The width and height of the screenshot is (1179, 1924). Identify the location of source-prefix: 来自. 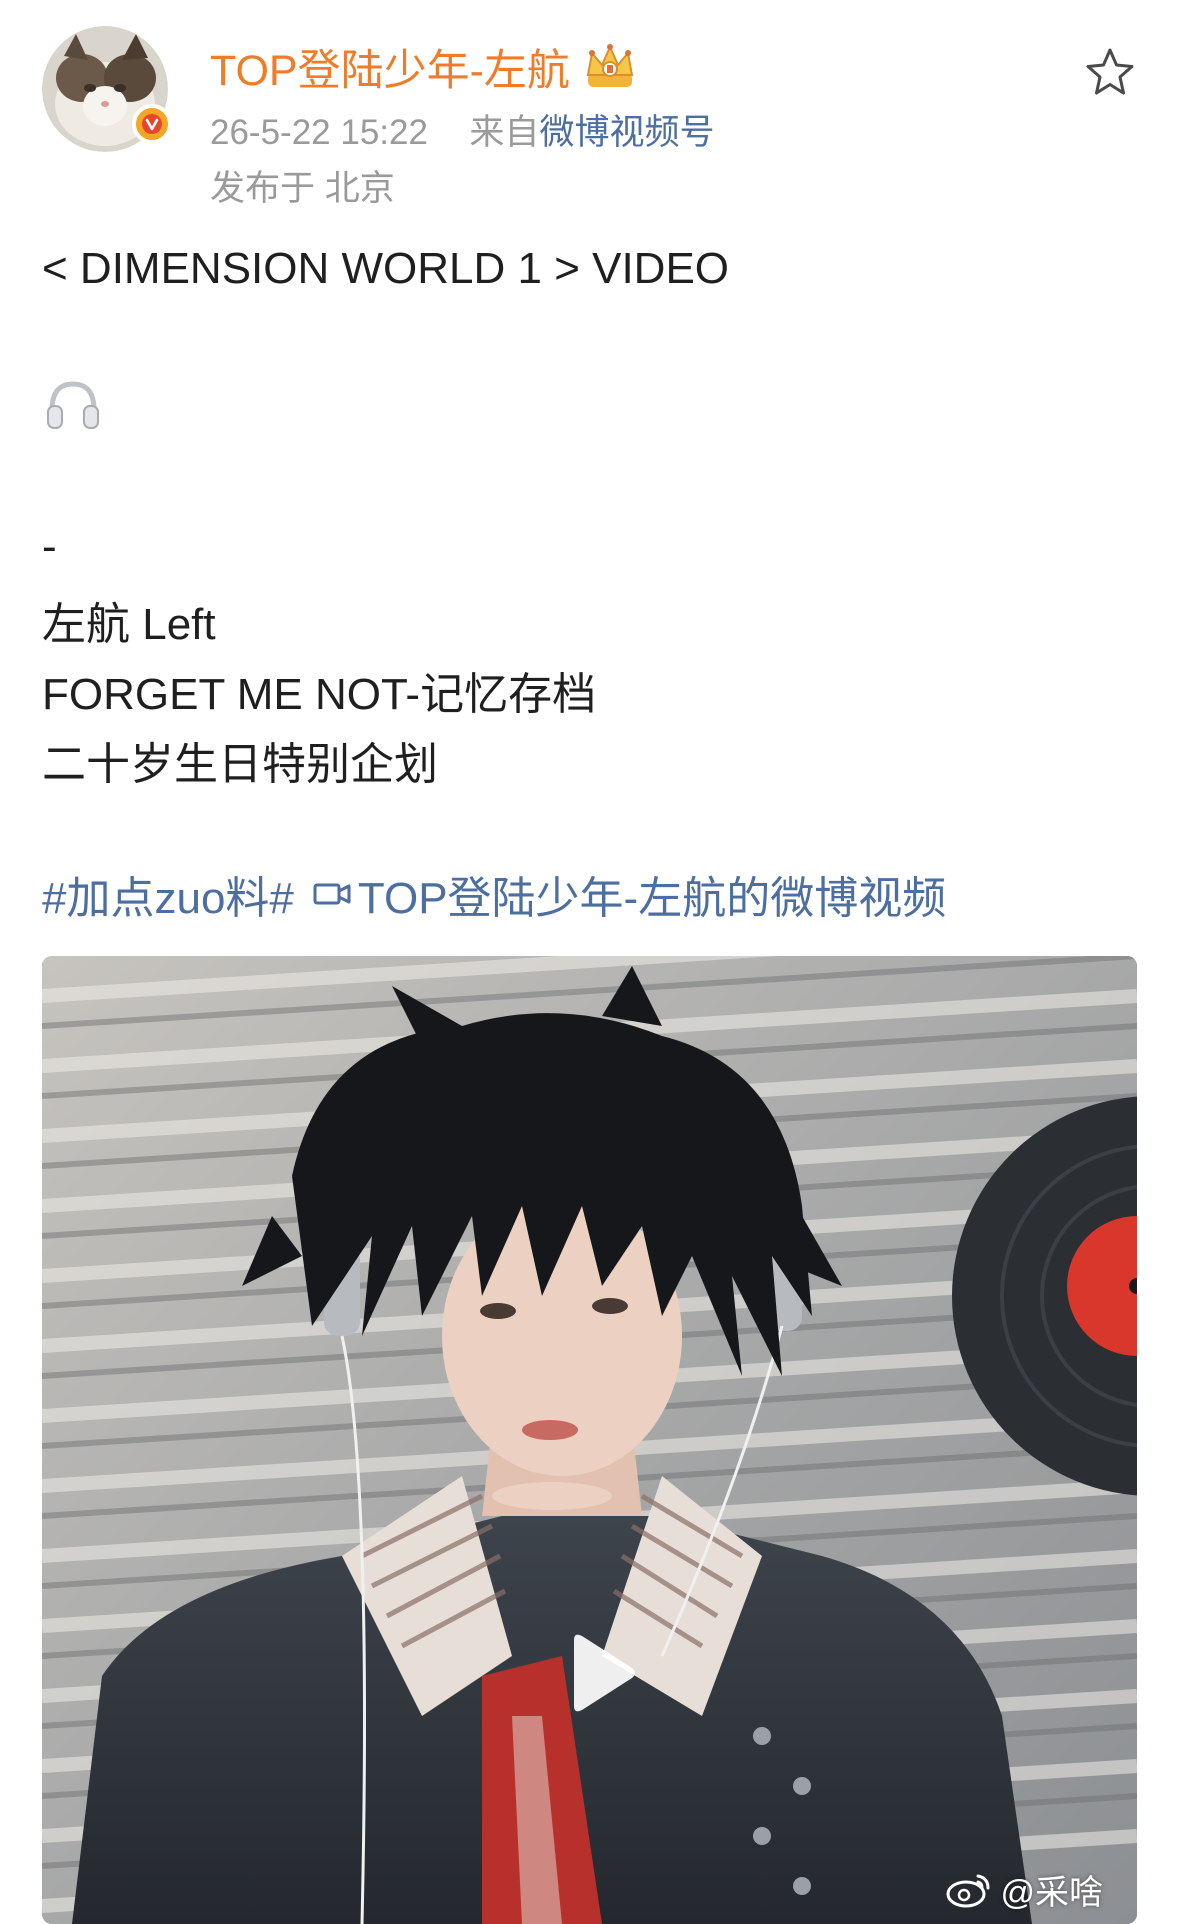
(504, 132).